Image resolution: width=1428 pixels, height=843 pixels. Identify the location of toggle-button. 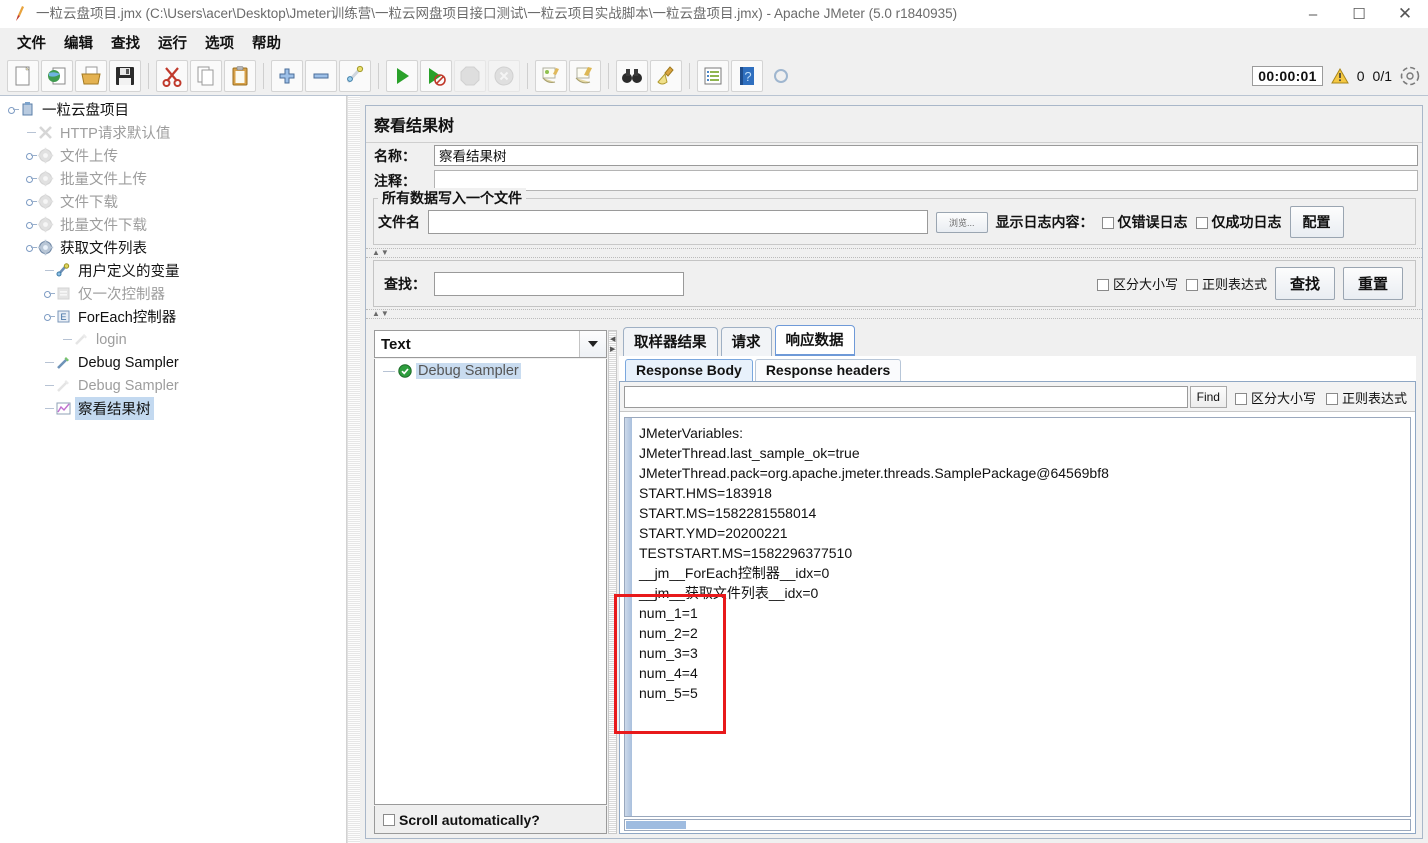
(355, 75).